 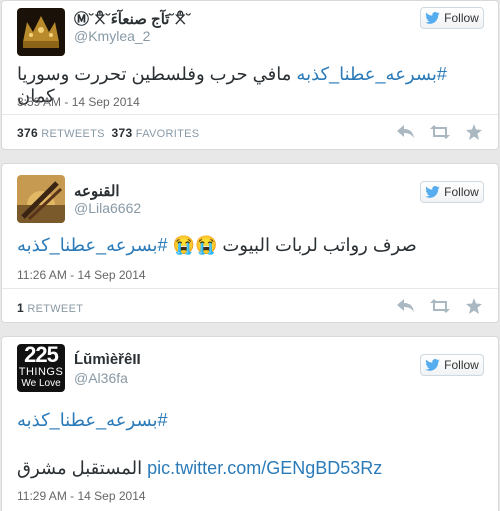 What do you see at coordinates (20, 308) in the screenshot?
I see `retweets-count: 1` at bounding box center [20, 308].